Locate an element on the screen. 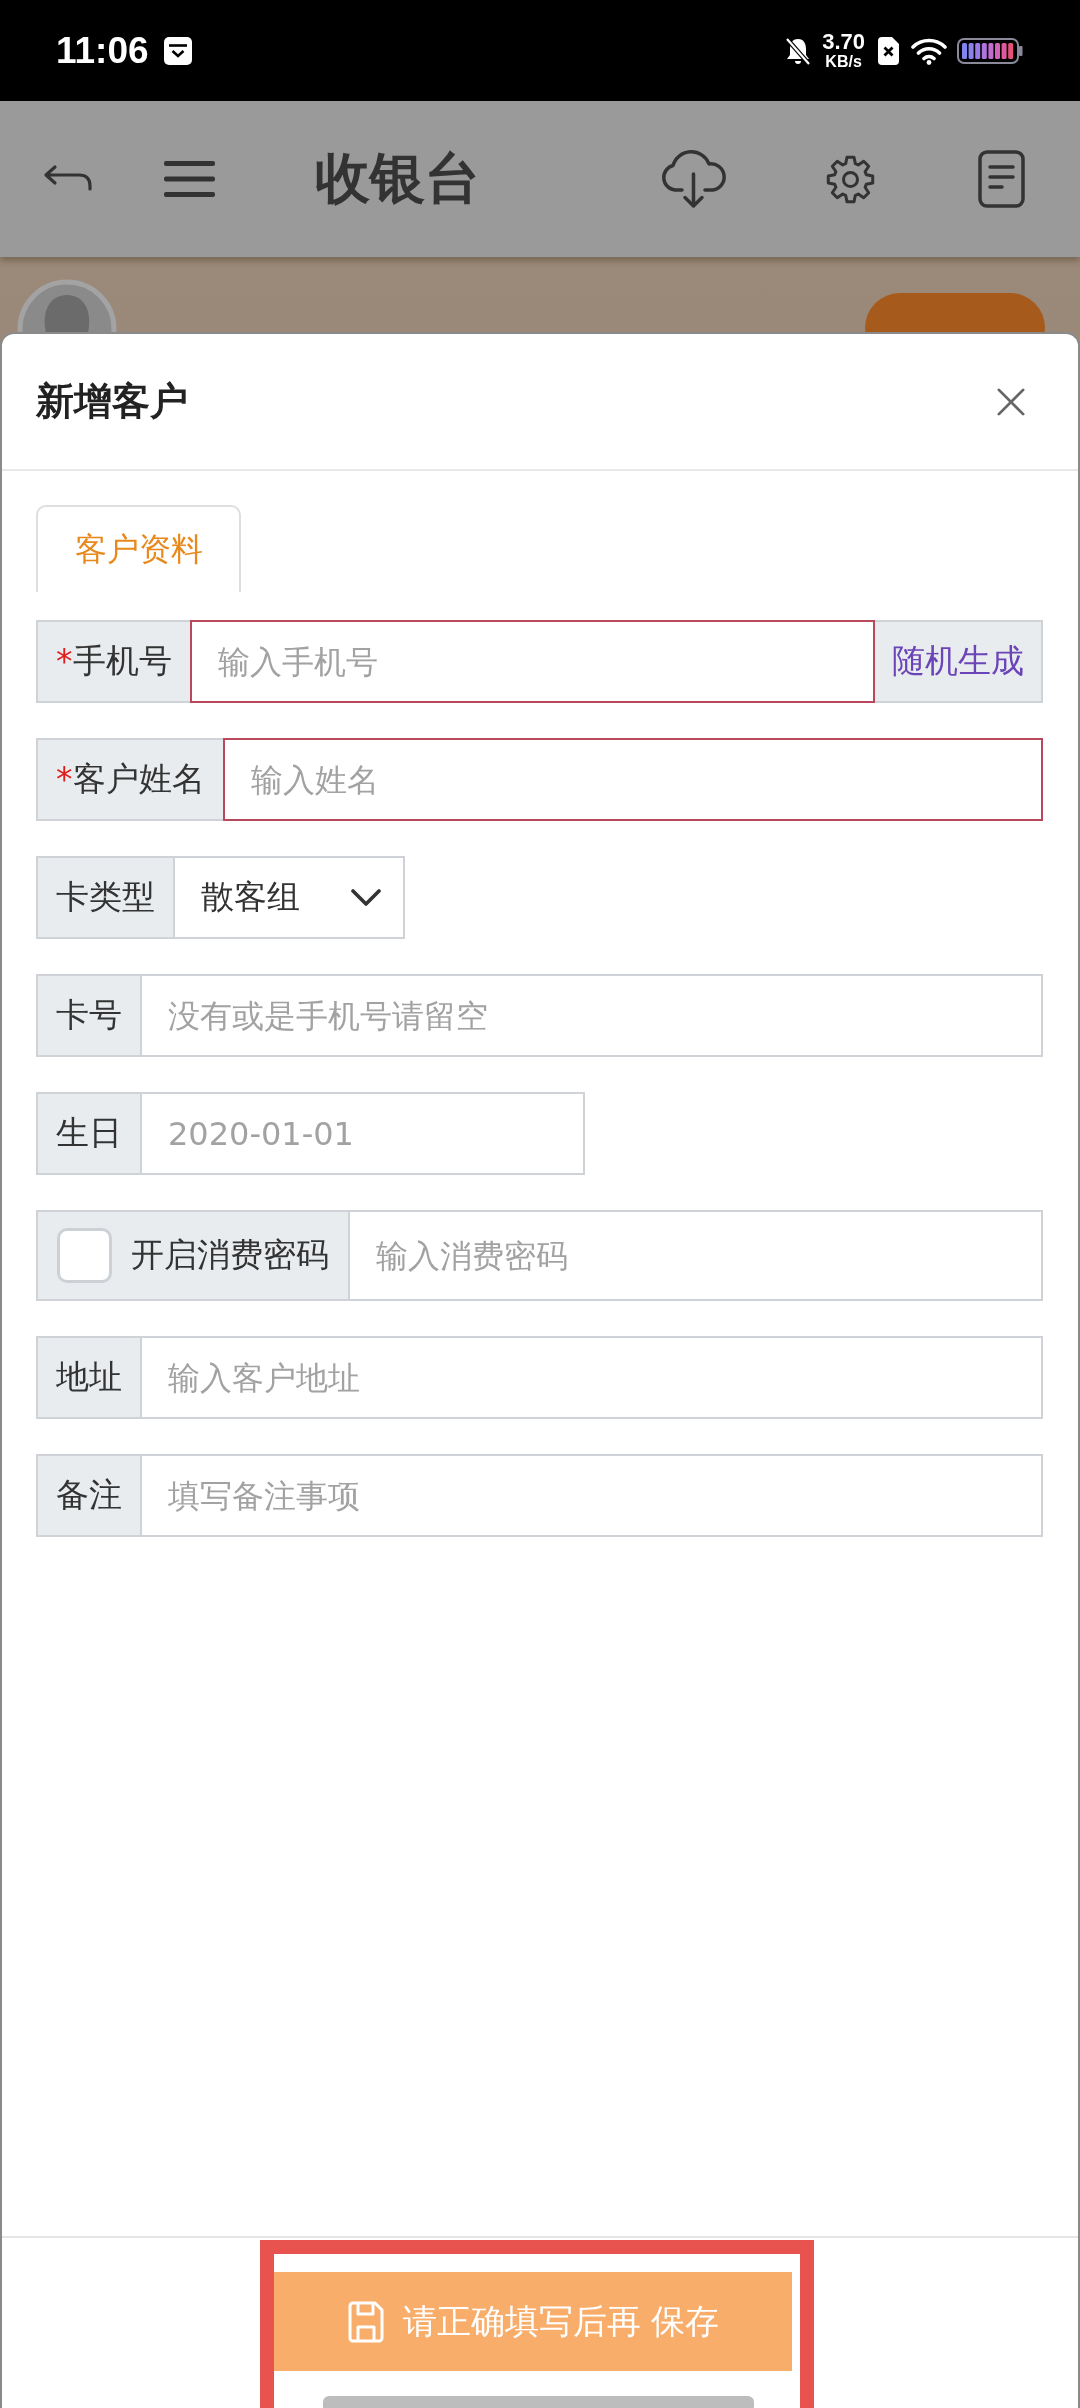 This screenshot has height=2408, width=1080. input-field: 输入手机号 is located at coordinates (532, 661).